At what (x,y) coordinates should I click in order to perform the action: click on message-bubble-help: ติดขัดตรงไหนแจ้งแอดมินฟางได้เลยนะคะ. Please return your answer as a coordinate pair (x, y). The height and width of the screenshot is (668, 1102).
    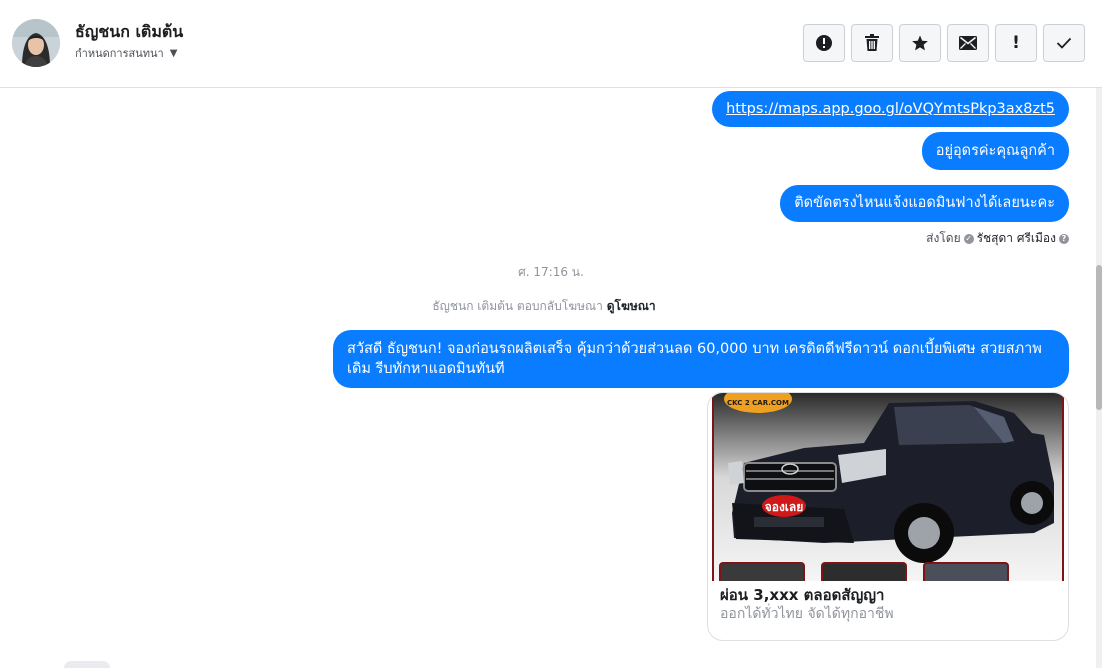
    Looking at the image, I should click on (924, 203).